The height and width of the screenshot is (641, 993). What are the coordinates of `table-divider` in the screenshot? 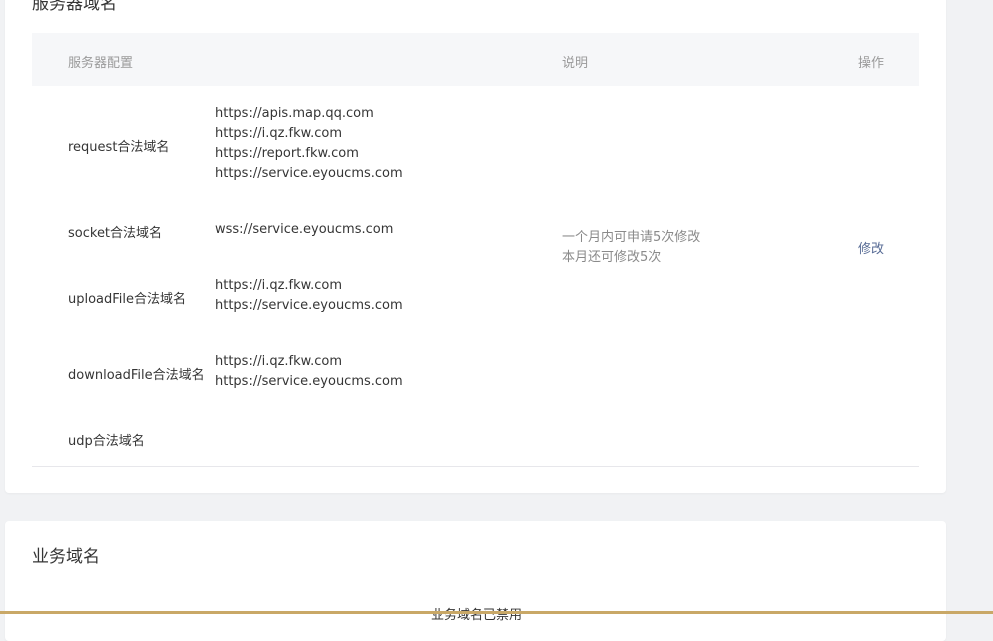 It's located at (475, 466).